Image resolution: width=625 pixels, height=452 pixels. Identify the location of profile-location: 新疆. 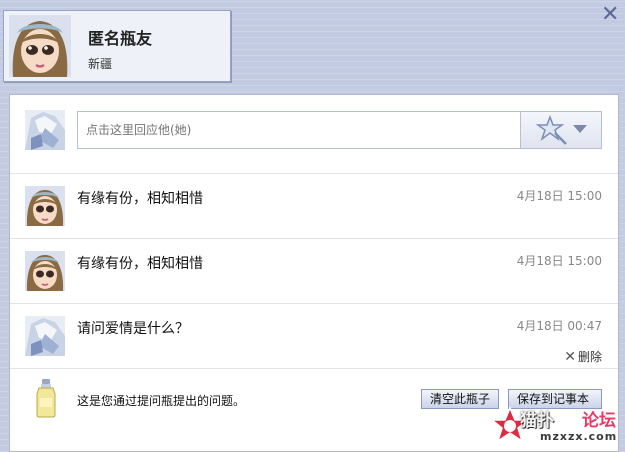
(100, 64).